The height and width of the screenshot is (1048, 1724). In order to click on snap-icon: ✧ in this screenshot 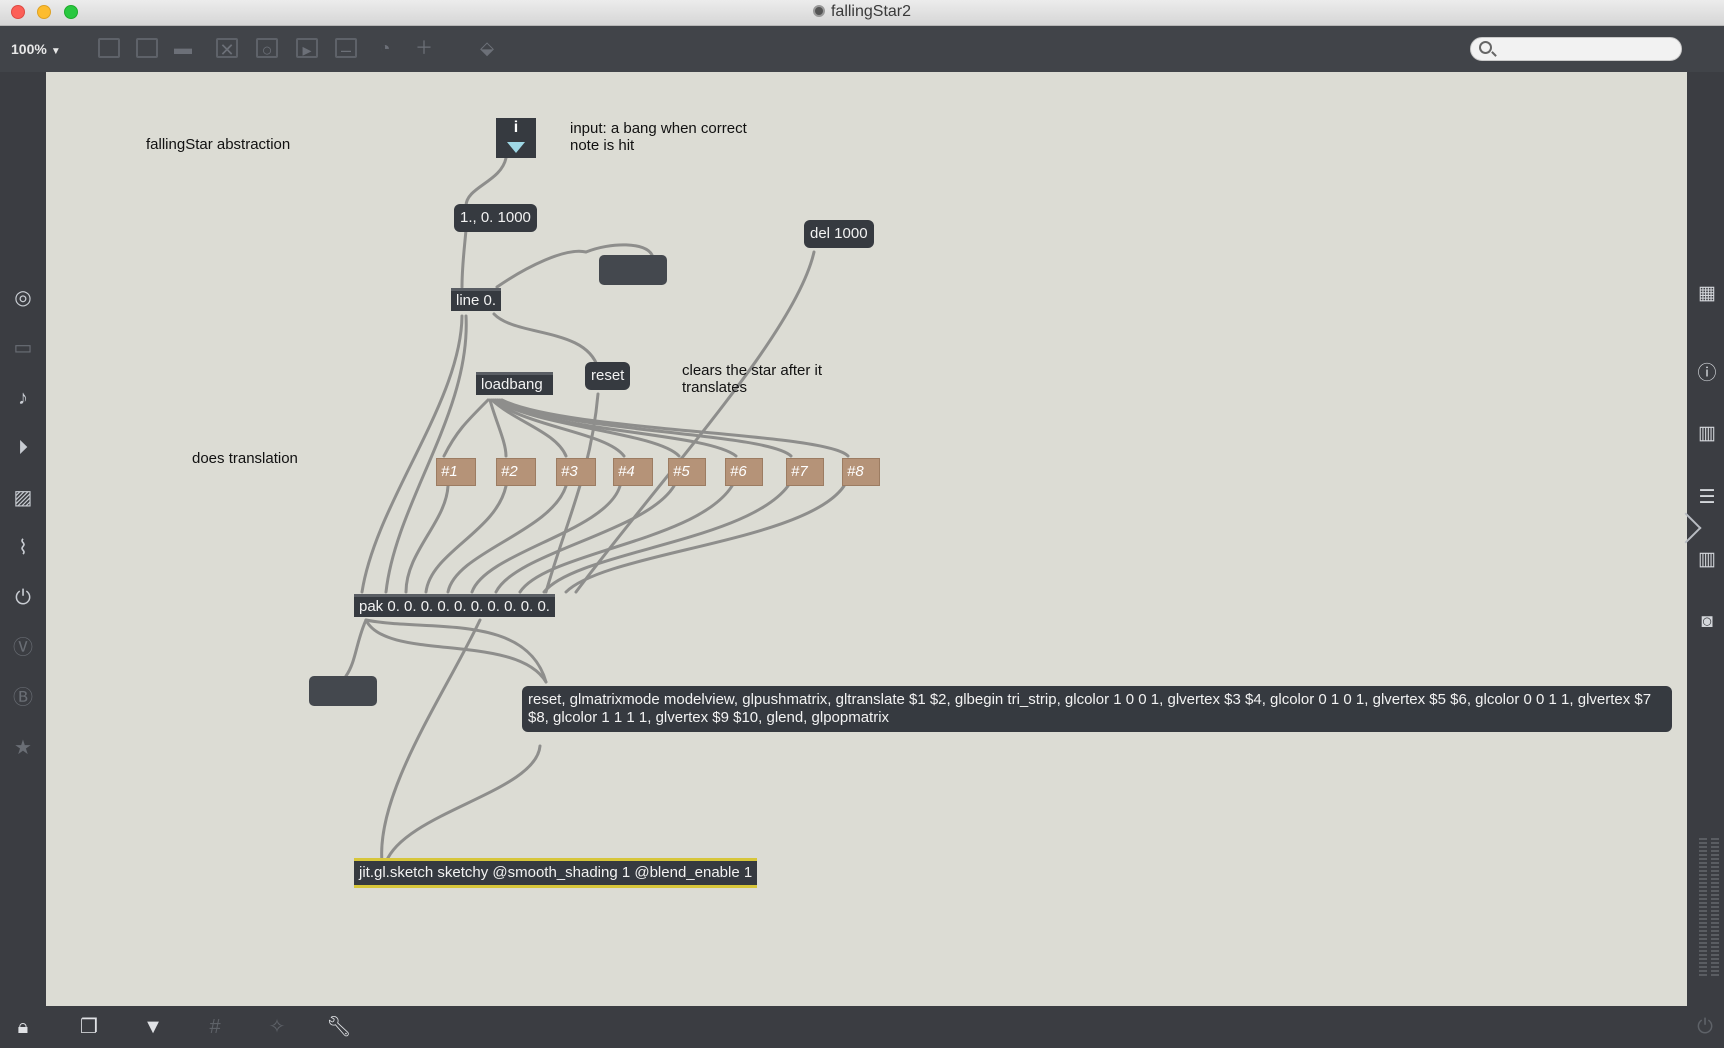, I will do `click(277, 1027)`.